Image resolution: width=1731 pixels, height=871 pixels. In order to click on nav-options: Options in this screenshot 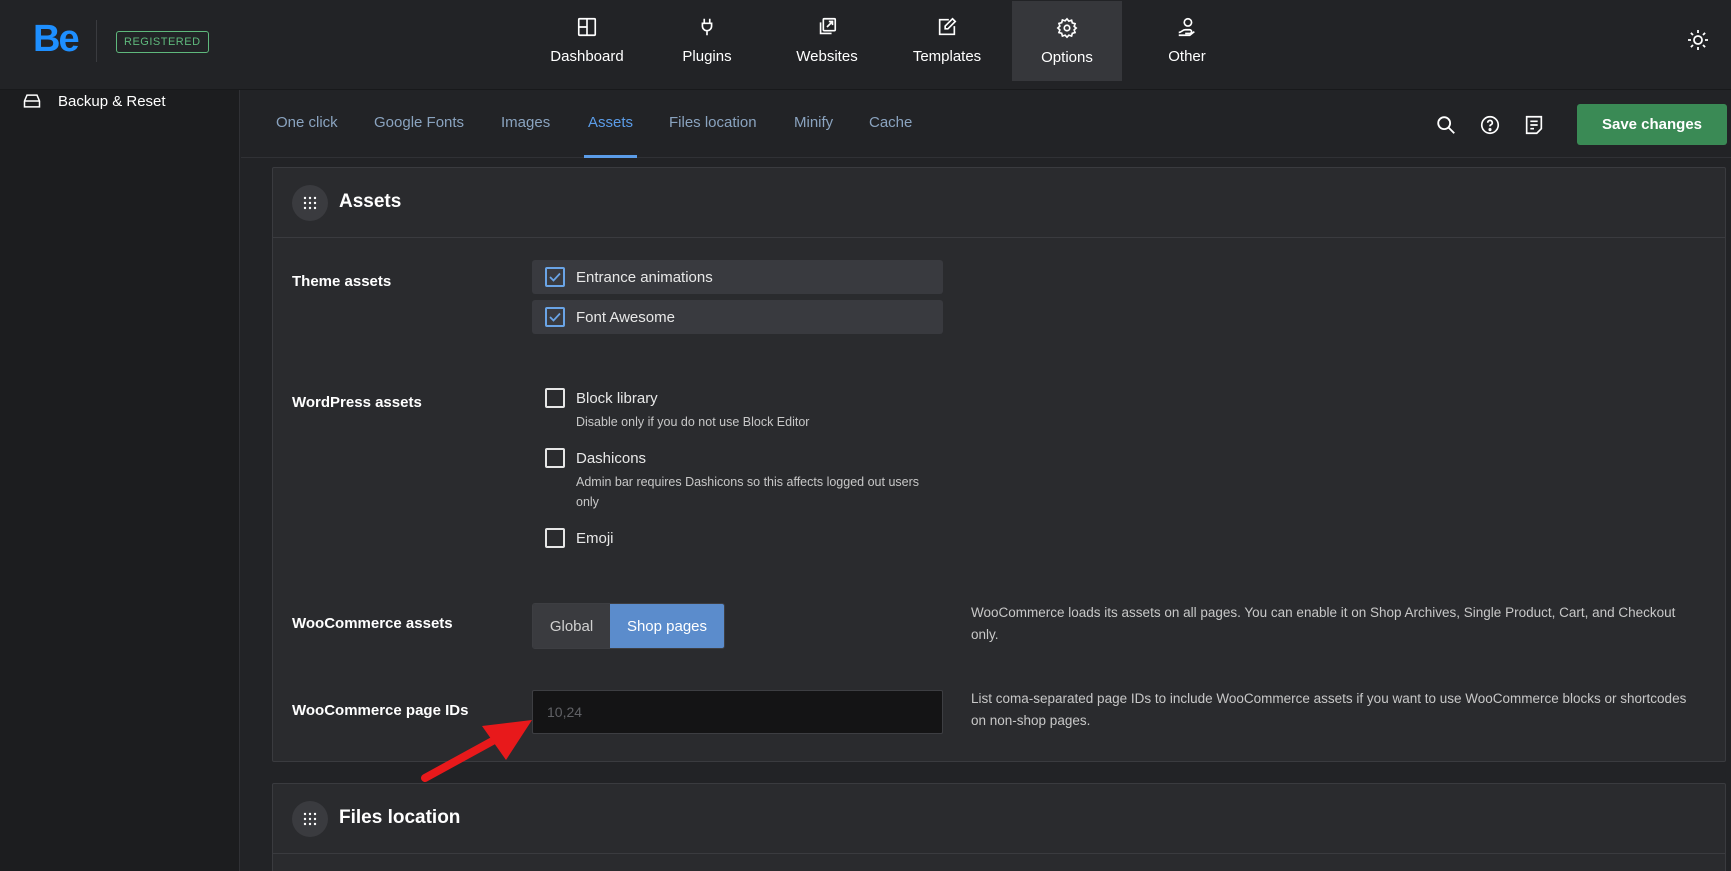, I will do `click(1067, 41)`.